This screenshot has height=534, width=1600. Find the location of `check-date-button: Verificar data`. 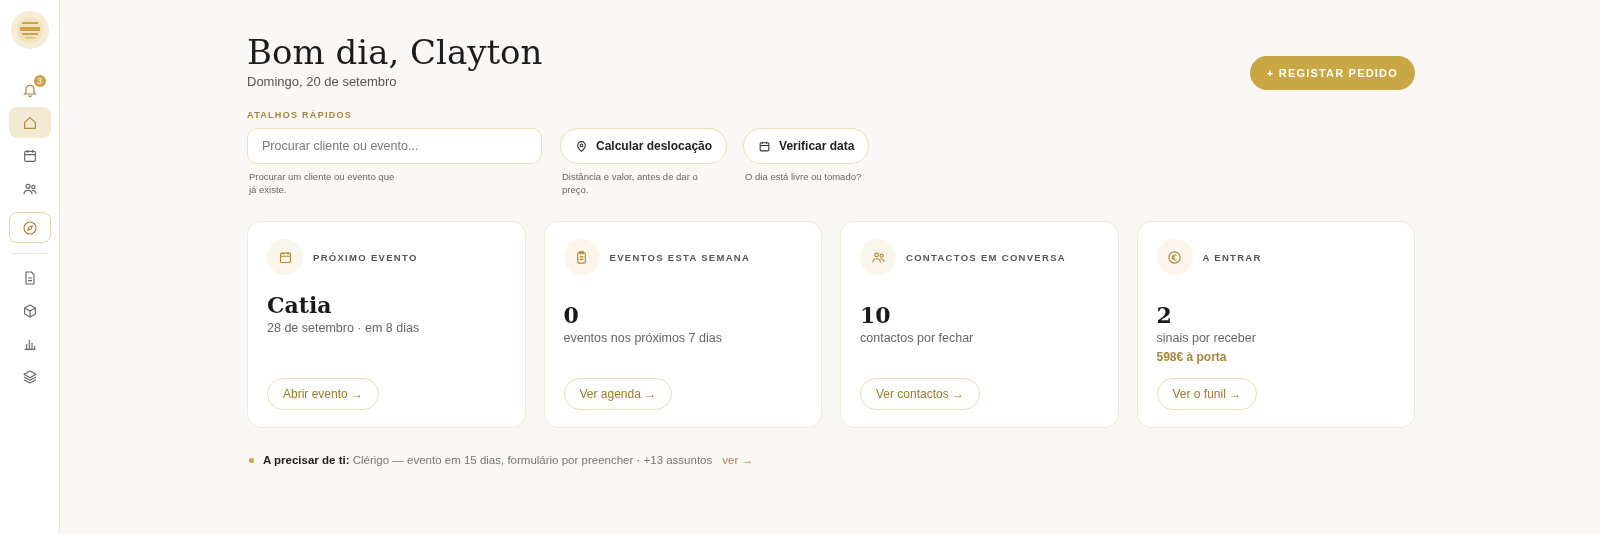

check-date-button: Verificar data is located at coordinates (806, 146).